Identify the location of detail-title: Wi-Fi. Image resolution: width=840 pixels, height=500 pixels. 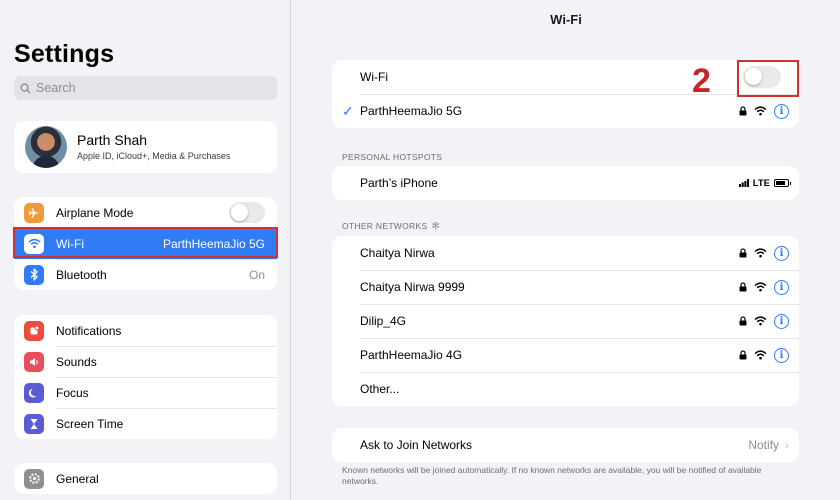
(566, 19).